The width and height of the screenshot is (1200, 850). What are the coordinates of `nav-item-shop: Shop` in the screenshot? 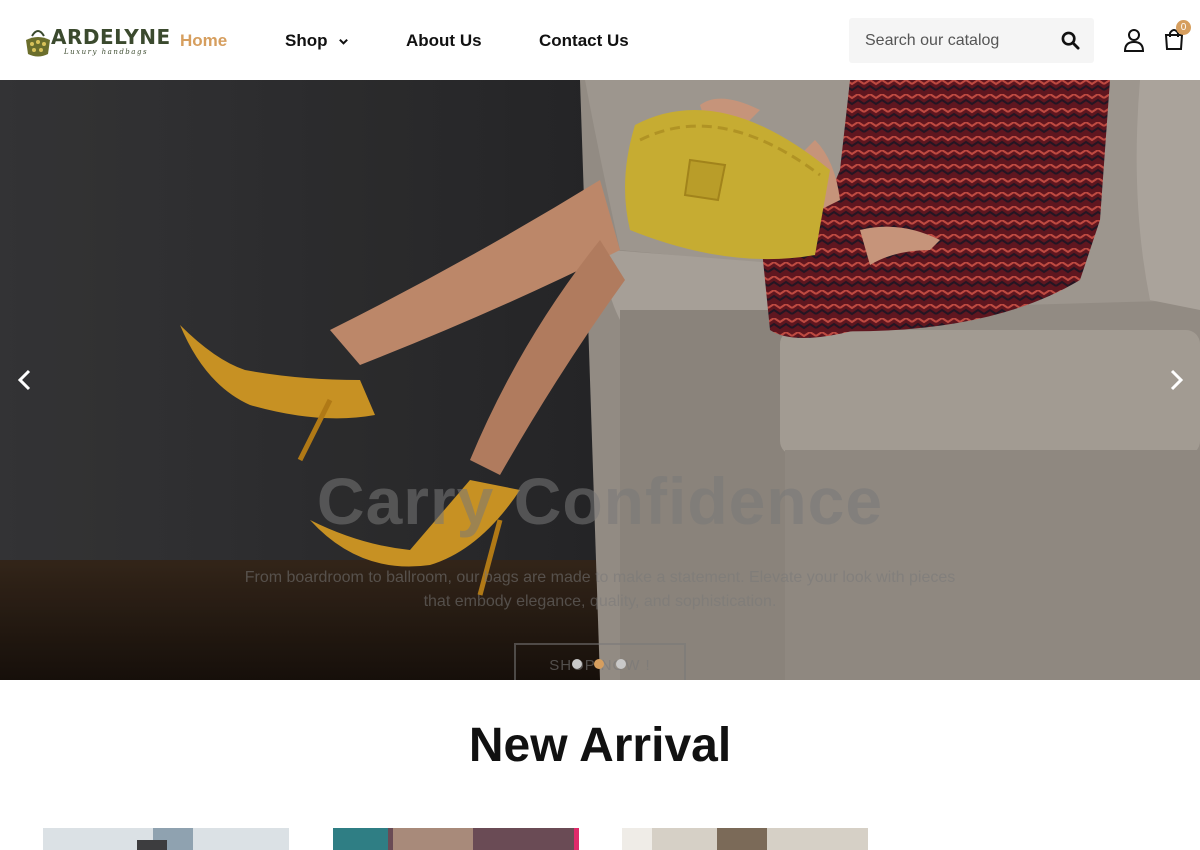 It's located at (317, 41).